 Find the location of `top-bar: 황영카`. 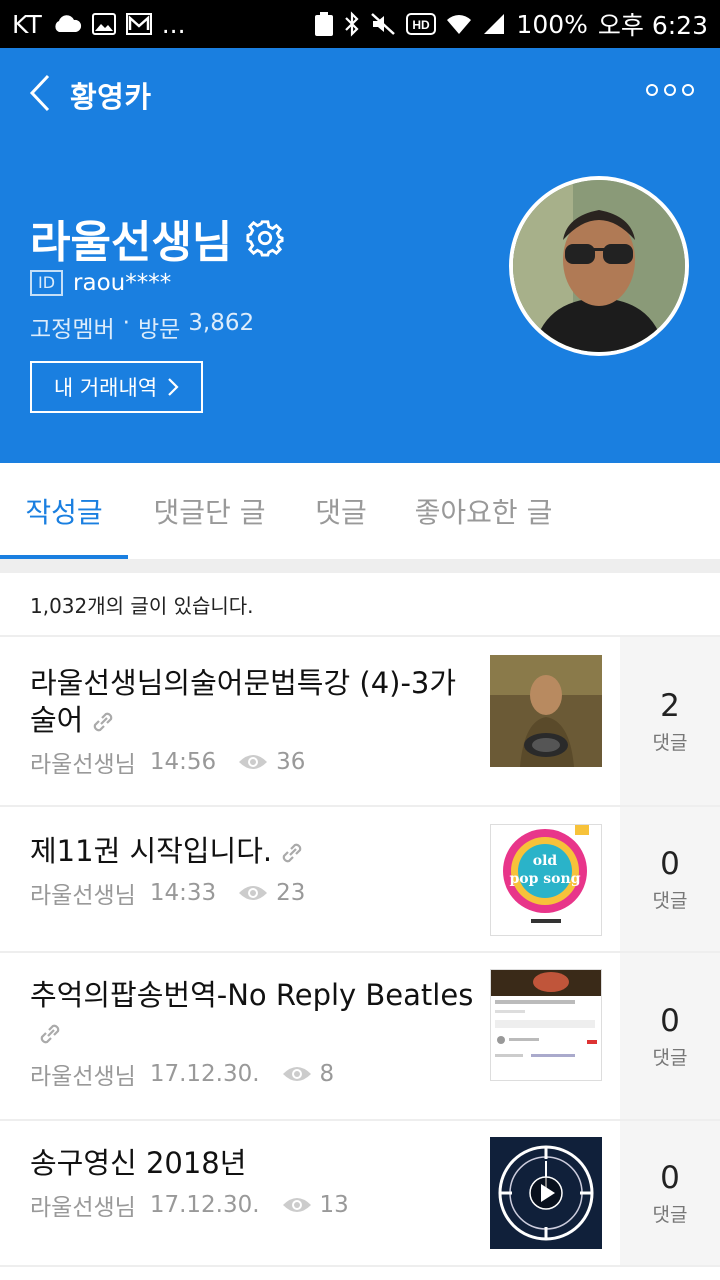

top-bar: 황영카 is located at coordinates (360, 94).